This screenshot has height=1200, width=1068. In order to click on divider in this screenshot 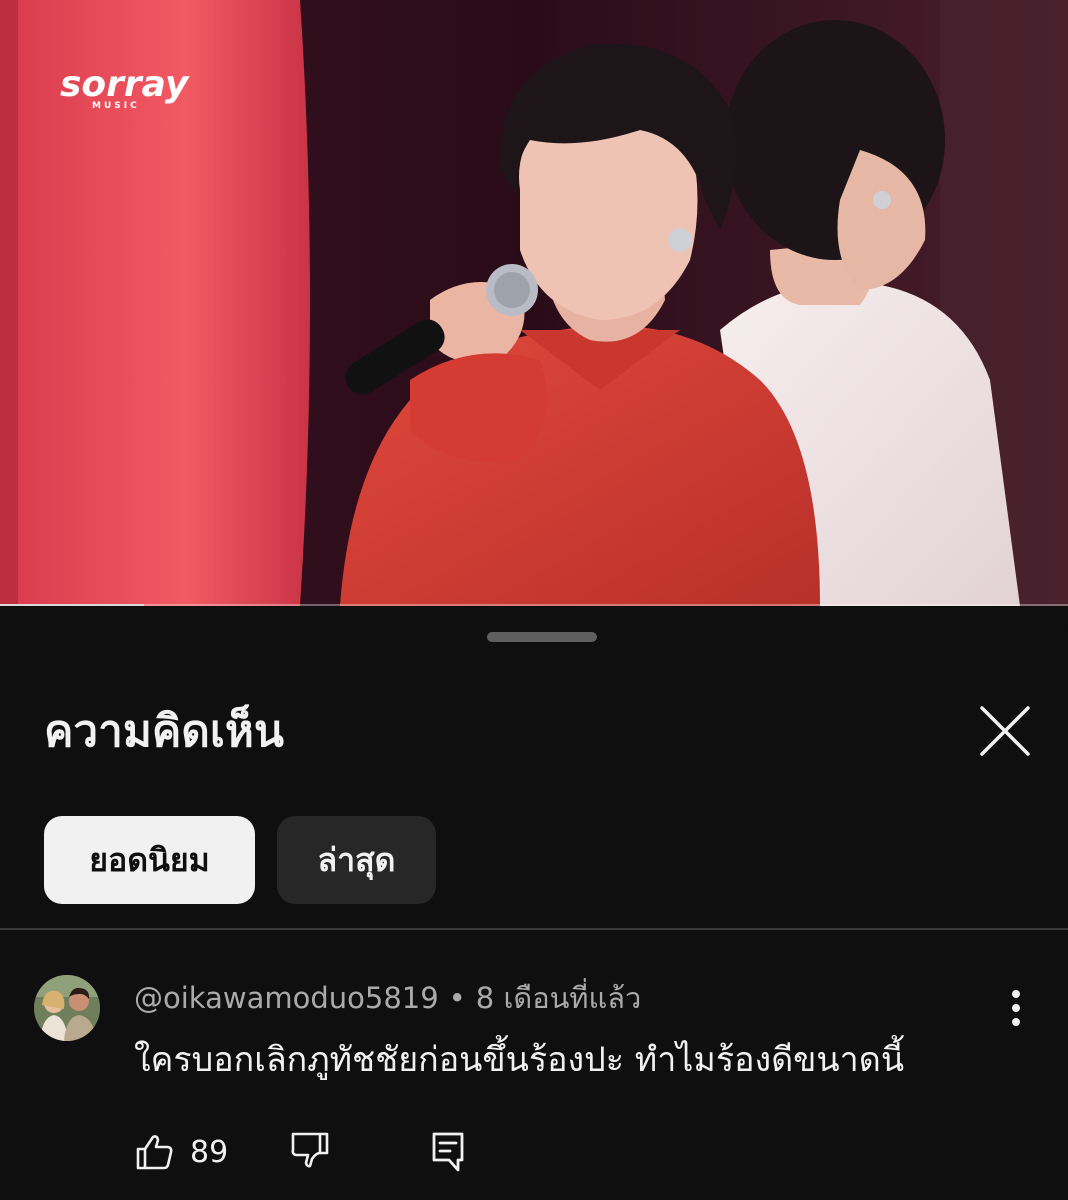, I will do `click(534, 929)`.